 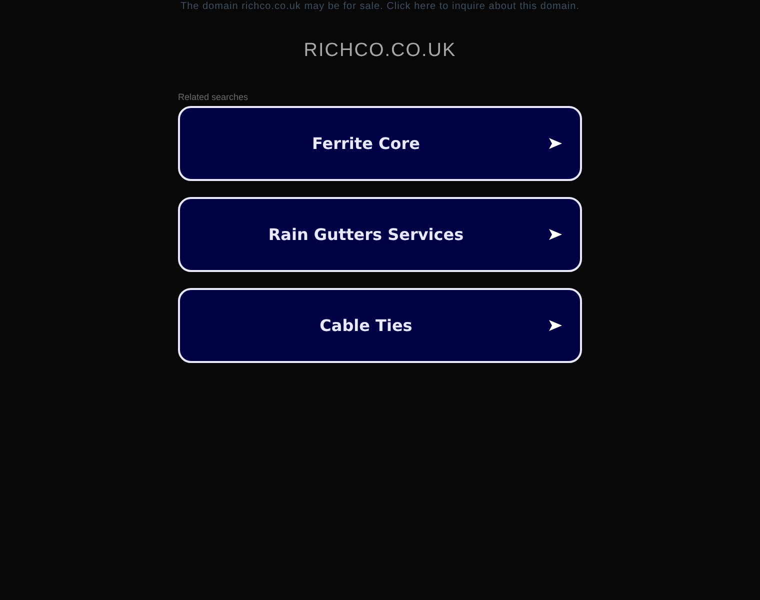 I want to click on search-link: Cable Ties, so click(x=380, y=325).